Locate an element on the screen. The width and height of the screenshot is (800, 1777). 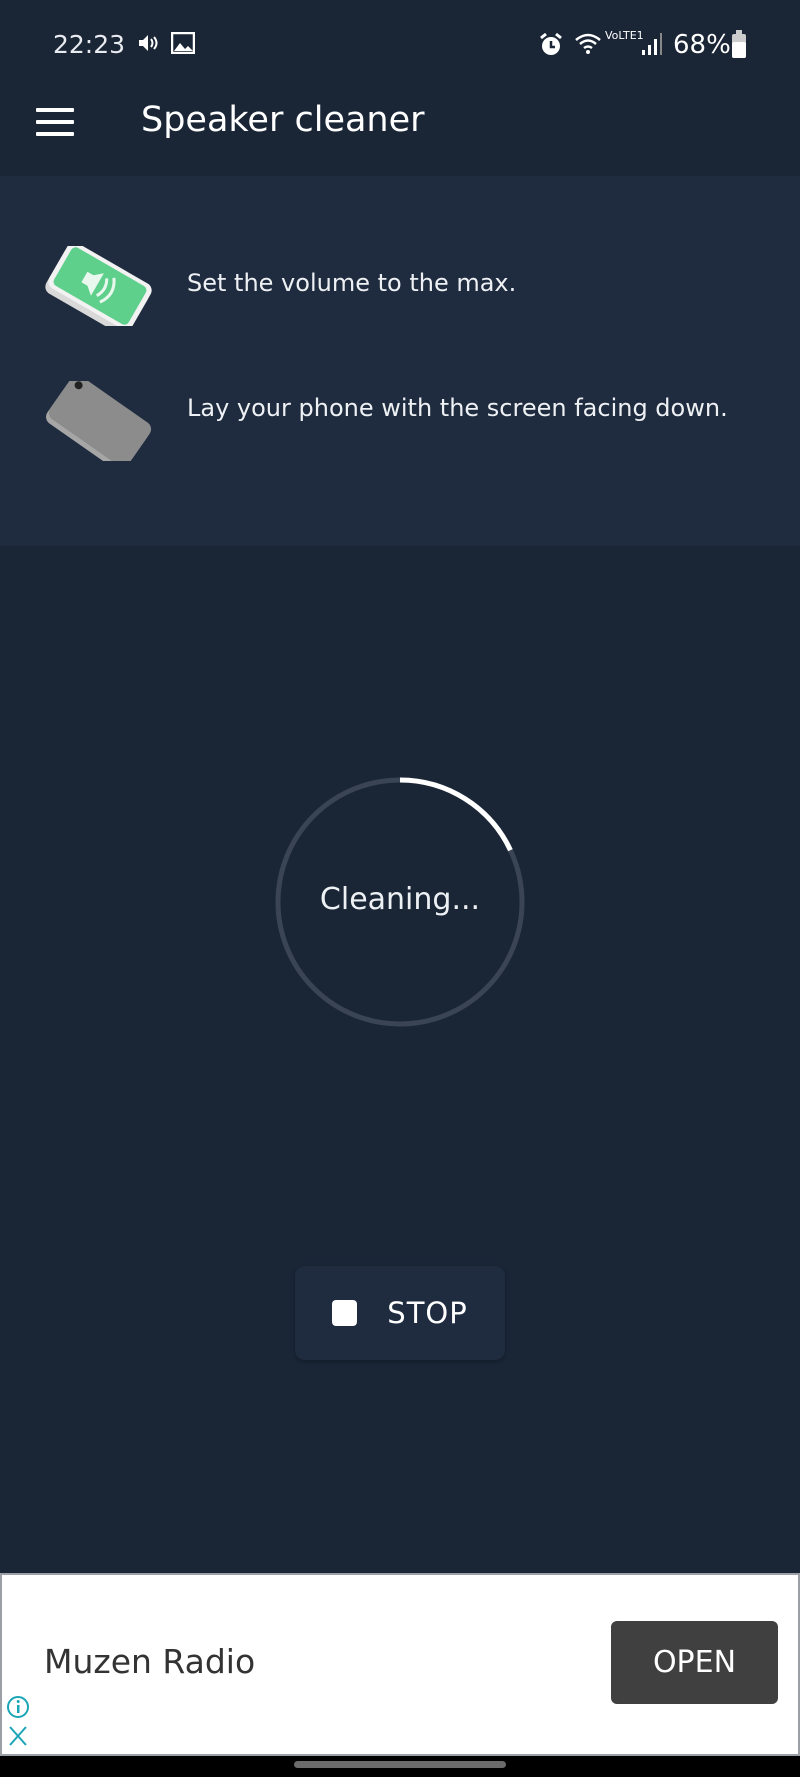
volume-icon is located at coordinates (148, 43).